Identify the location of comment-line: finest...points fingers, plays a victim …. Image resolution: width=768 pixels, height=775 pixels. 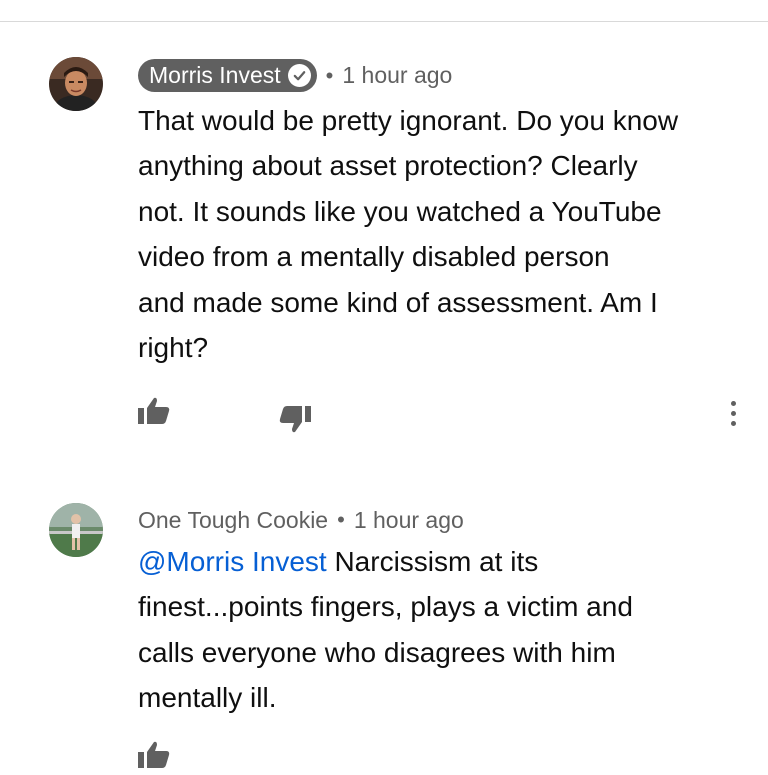
(385, 607).